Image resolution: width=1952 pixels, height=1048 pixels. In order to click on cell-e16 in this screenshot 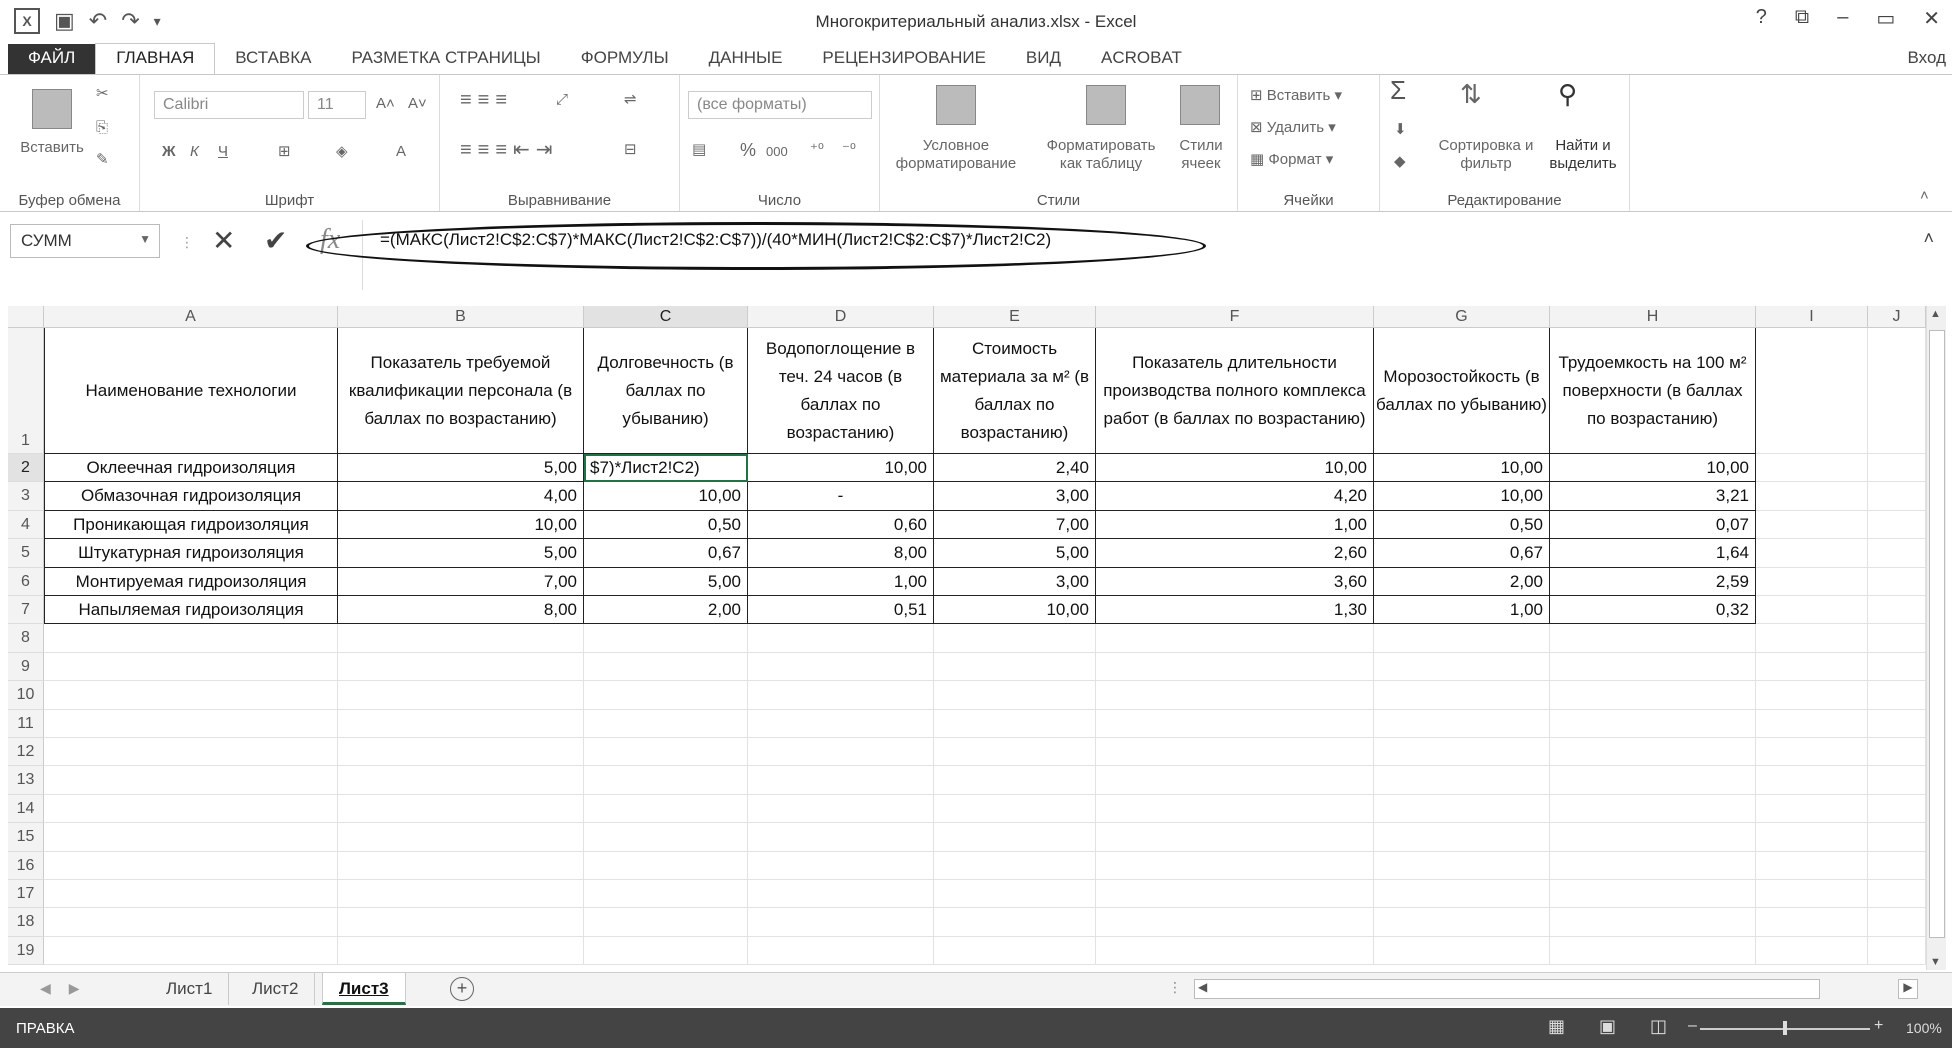, I will do `click(1015, 865)`.